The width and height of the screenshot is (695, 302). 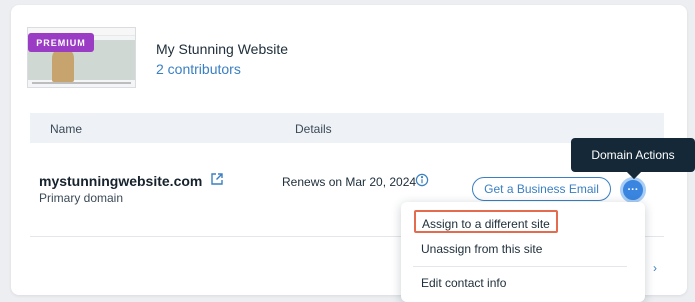 What do you see at coordinates (422, 180) in the screenshot?
I see `info-icon` at bounding box center [422, 180].